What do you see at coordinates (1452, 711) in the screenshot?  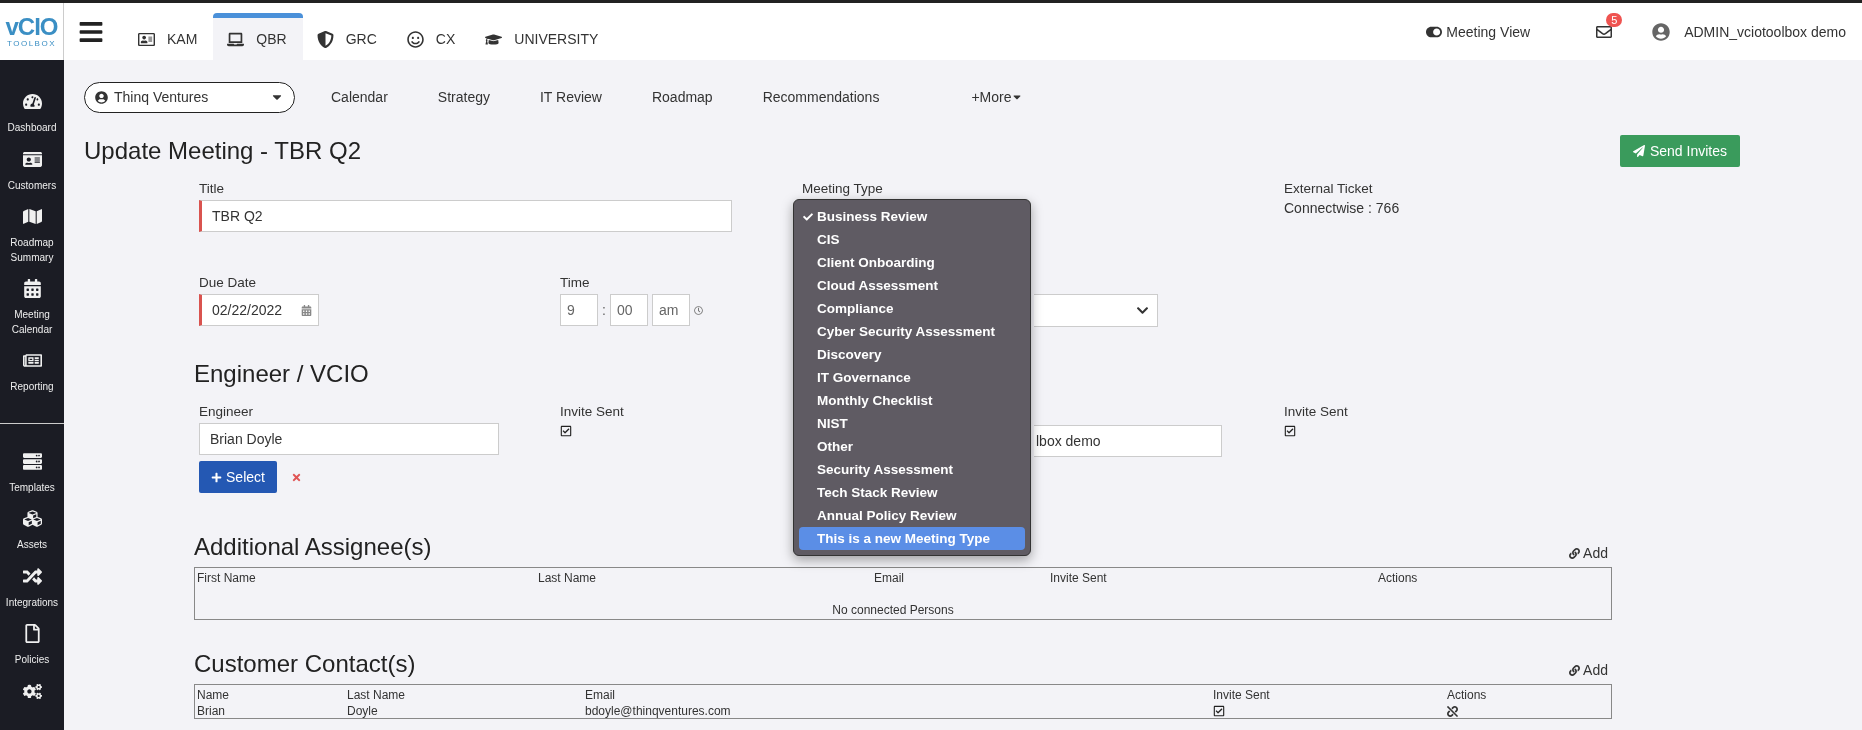 I see `unlink-icon` at bounding box center [1452, 711].